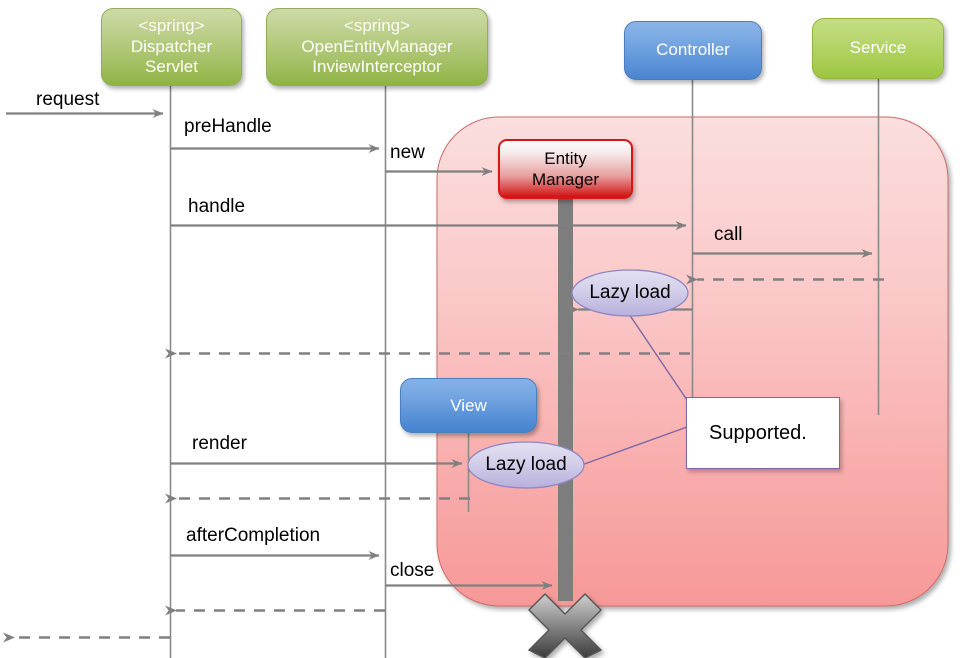 The image size is (964, 658). What do you see at coordinates (630, 292) in the screenshot?
I see `lazy-load-controller-label: Lazy load` at bounding box center [630, 292].